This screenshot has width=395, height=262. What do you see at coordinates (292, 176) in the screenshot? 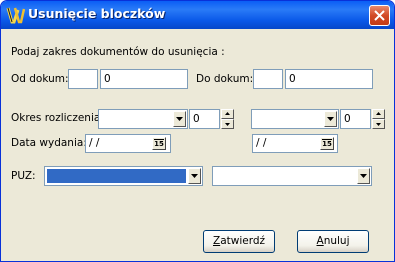
I see `puz-right-combo` at bounding box center [292, 176].